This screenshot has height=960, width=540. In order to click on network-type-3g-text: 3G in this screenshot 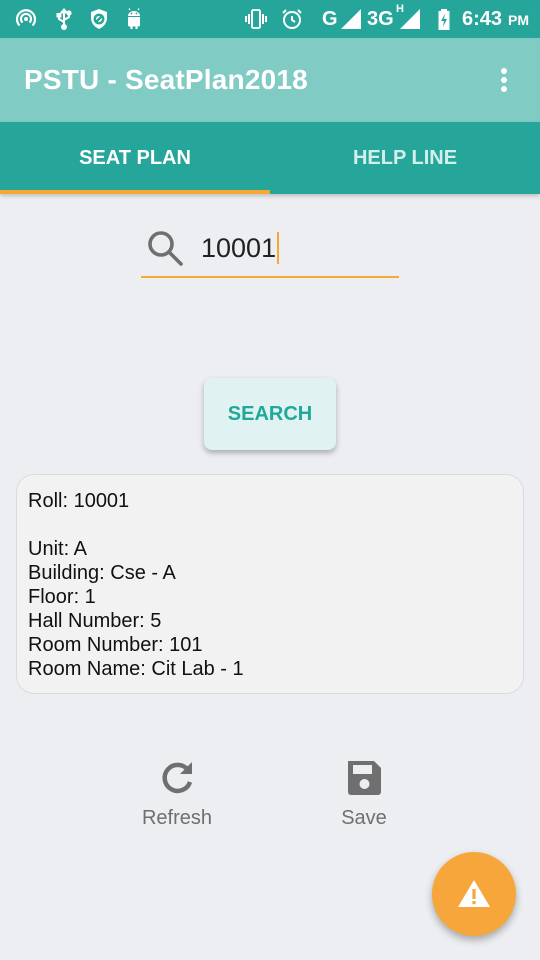, I will do `click(380, 19)`.